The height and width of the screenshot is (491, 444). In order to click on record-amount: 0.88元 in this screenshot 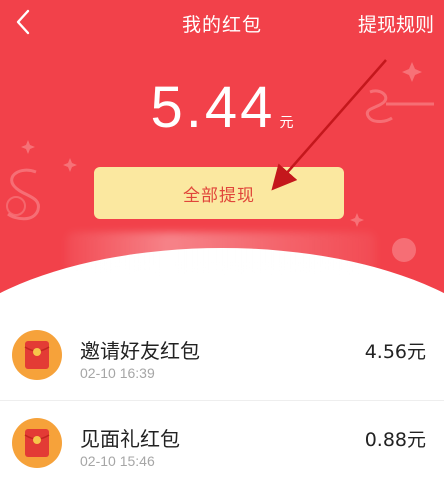, I will do `click(395, 440)`.